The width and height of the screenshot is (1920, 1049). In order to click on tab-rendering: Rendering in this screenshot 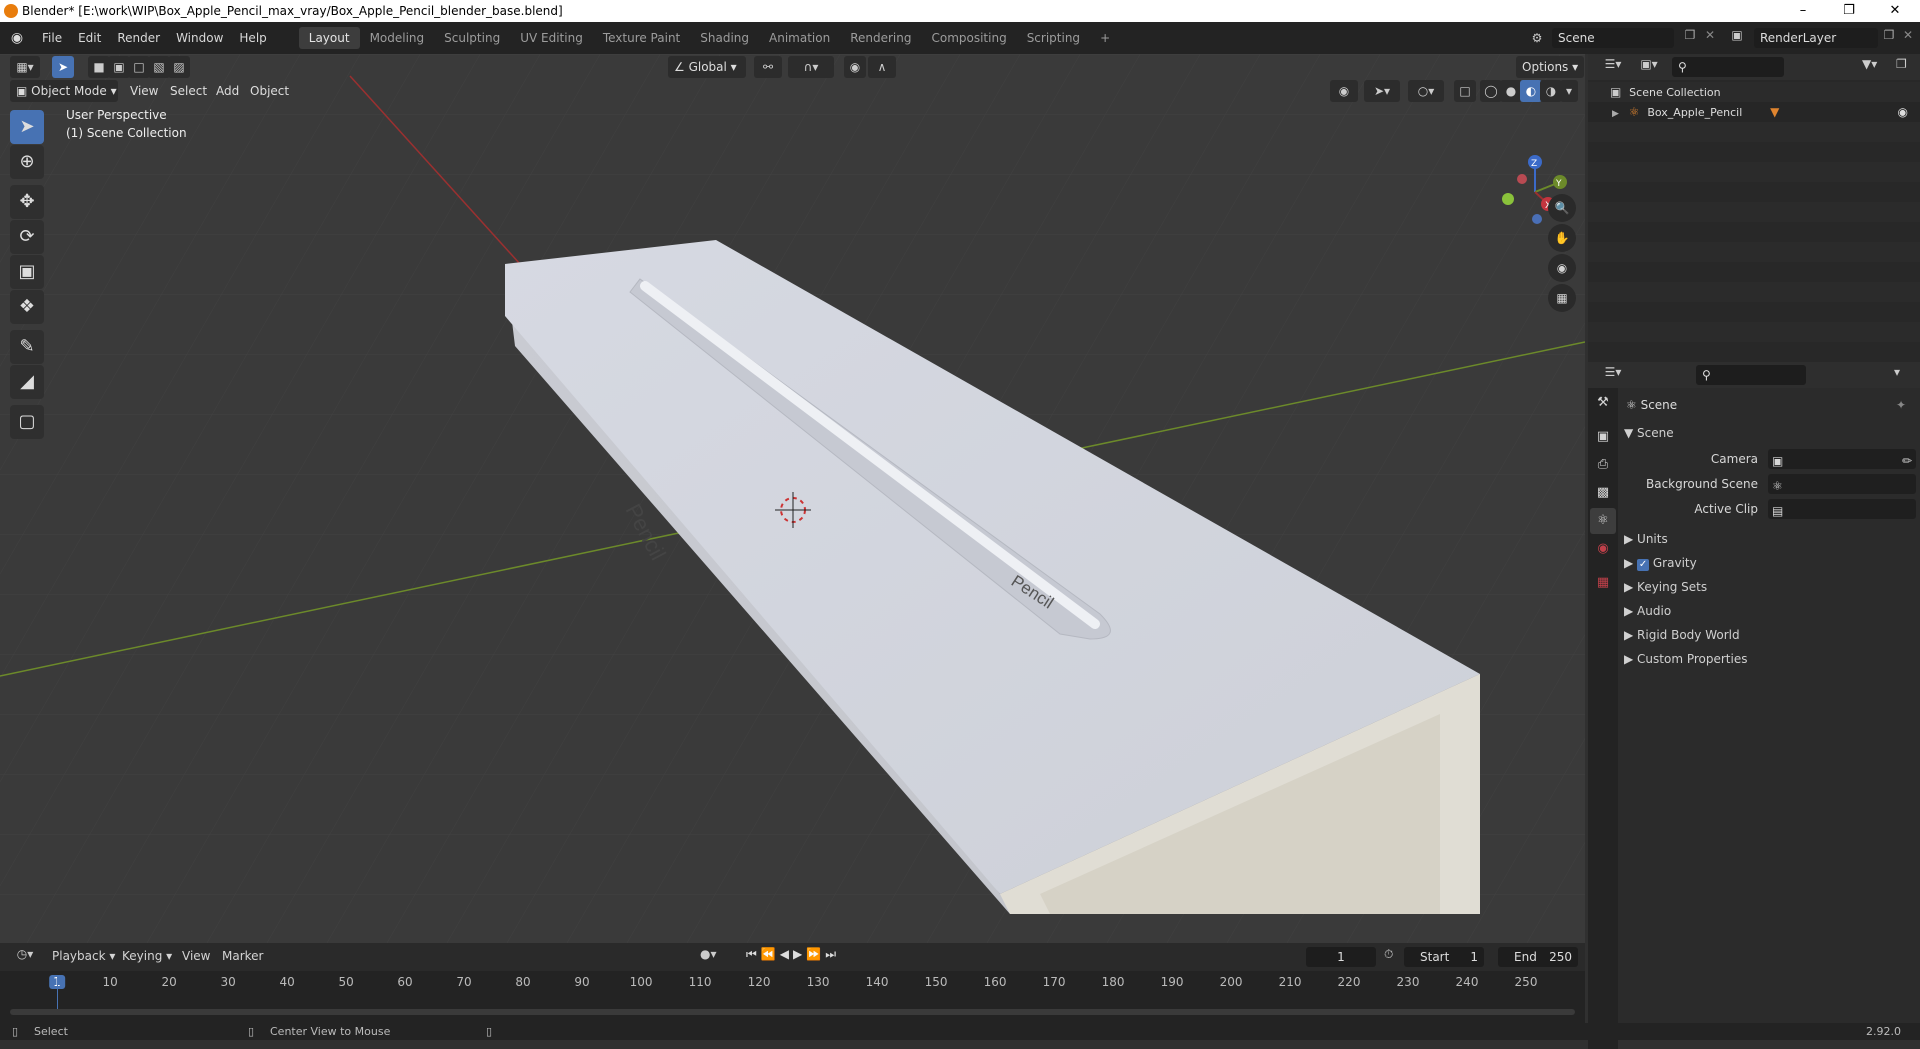, I will do `click(880, 38)`.